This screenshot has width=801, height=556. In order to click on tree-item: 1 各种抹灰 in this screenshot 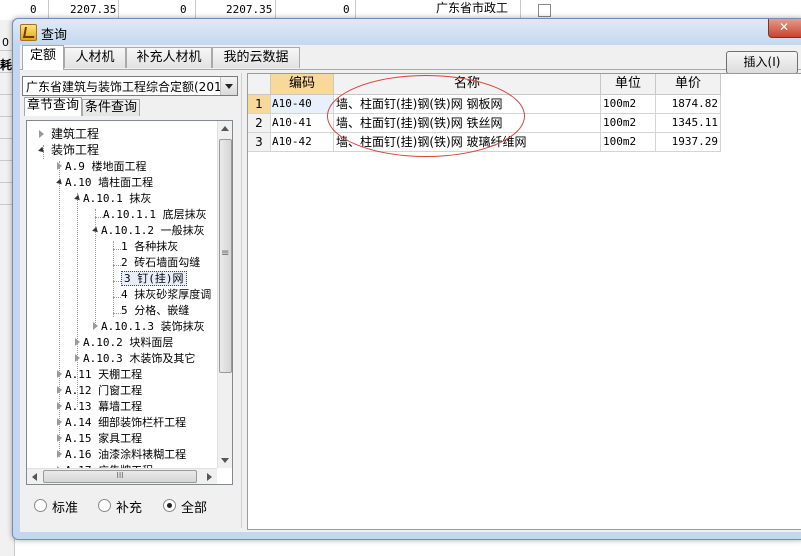, I will do `click(149, 246)`.